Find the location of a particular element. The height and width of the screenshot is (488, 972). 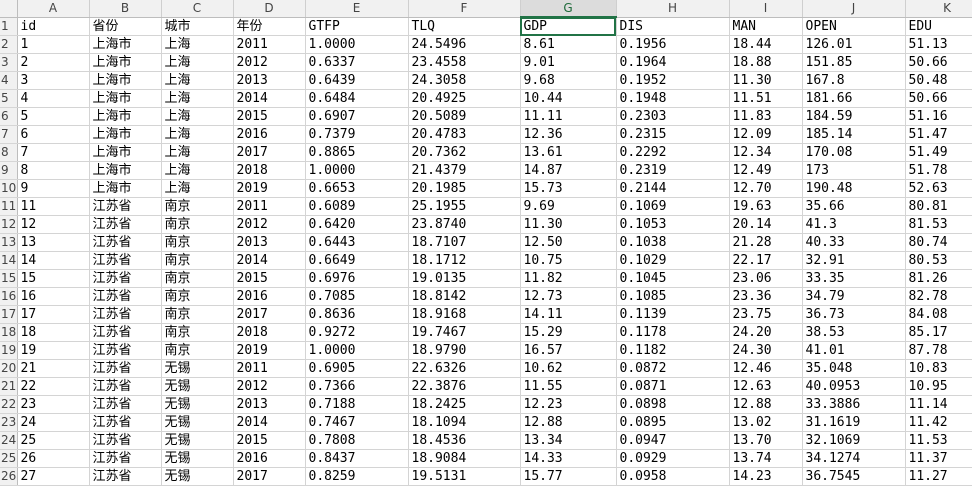

cell-j18: 38.53 is located at coordinates (854, 332).